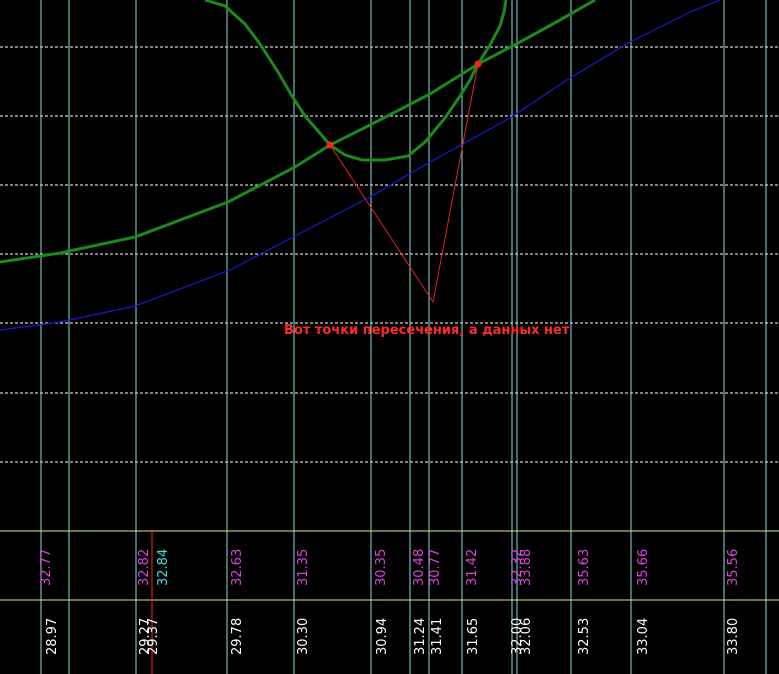  What do you see at coordinates (584, 567) in the screenshot?
I see `top-value-label: 35.63` at bounding box center [584, 567].